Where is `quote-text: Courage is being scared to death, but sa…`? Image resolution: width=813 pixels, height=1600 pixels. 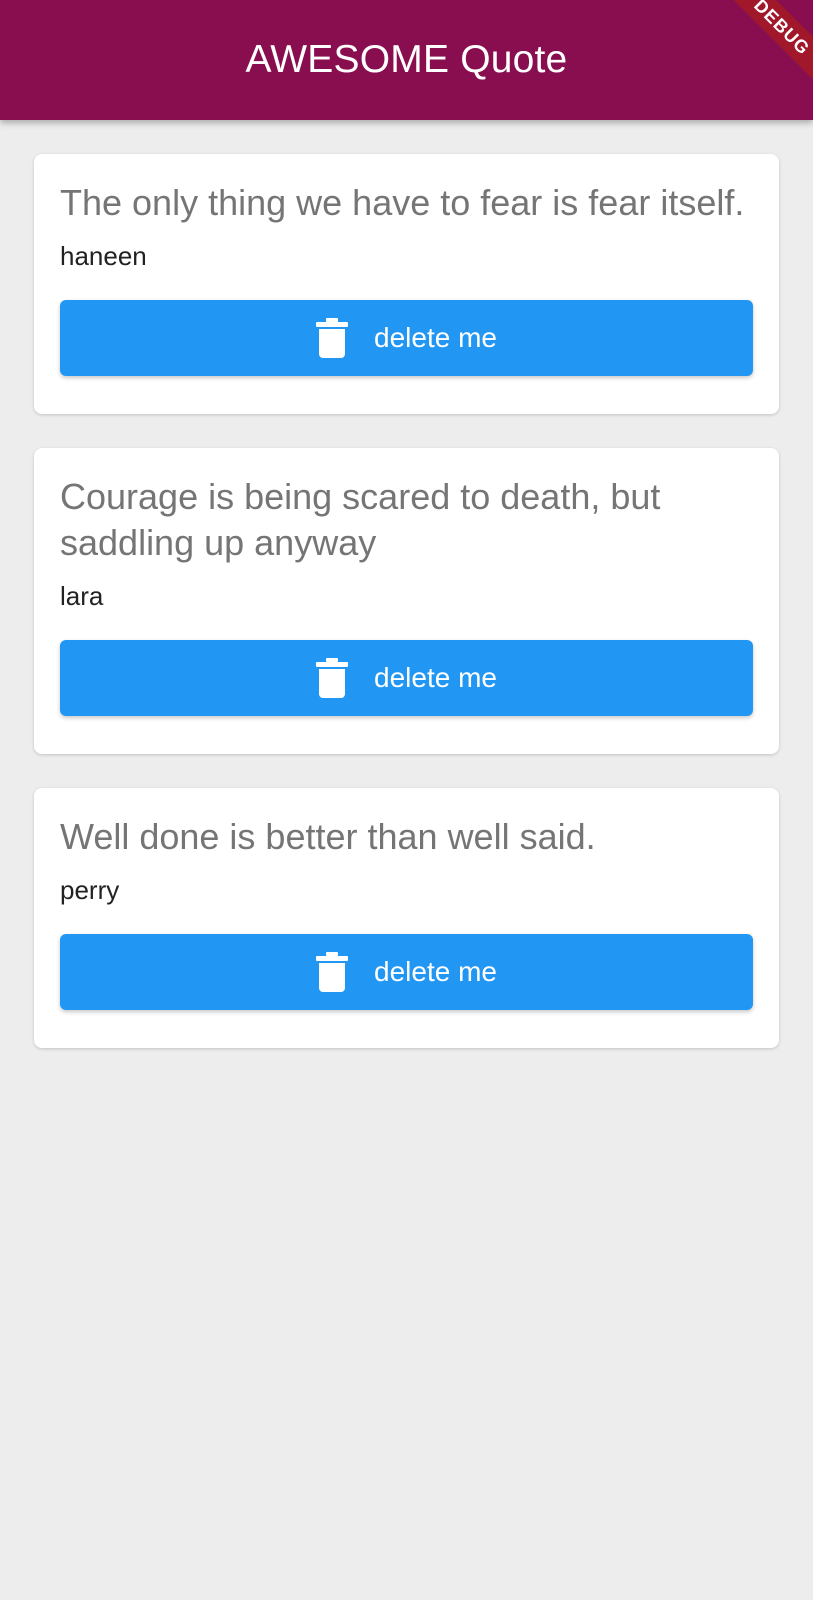
quote-text: Courage is being scared to death, but sa… is located at coordinates (360, 519).